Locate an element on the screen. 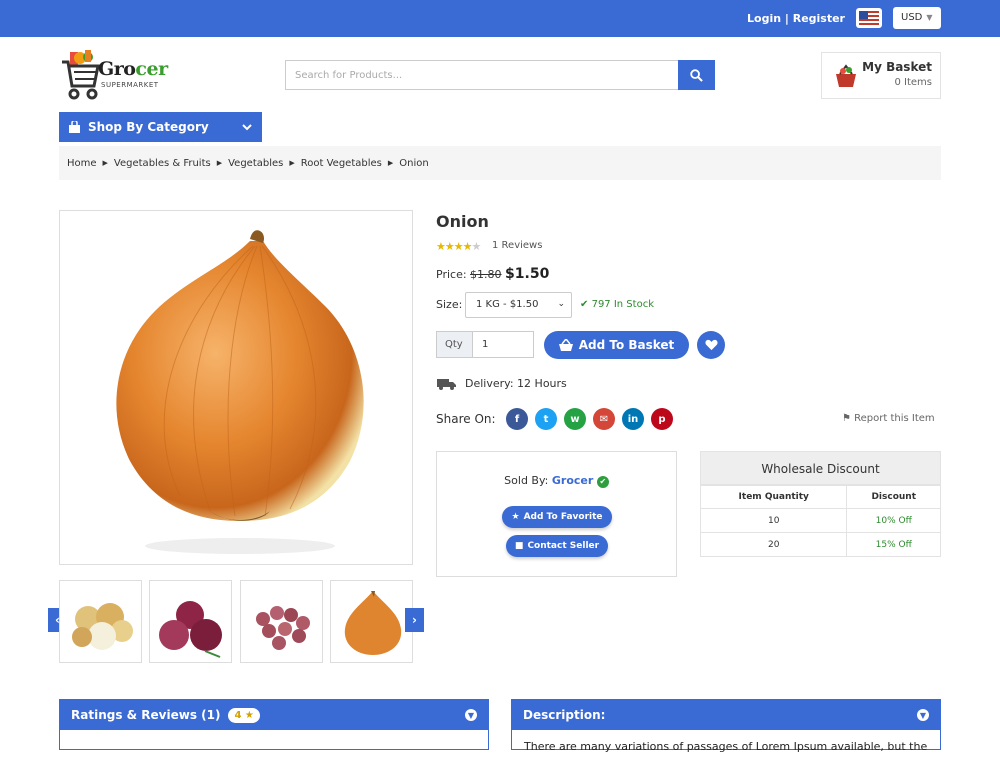  basket-count: 0 Items is located at coordinates (913, 82).